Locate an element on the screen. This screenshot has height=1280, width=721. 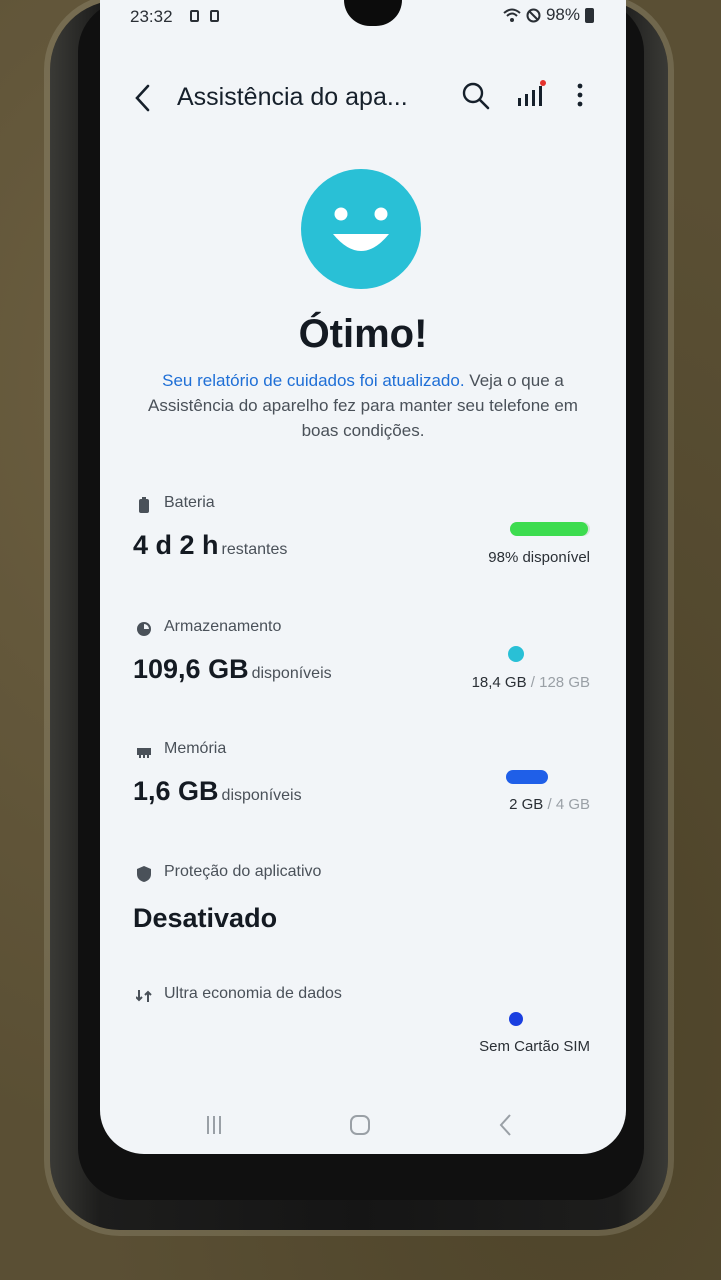
smiley-face-icon is located at coordinates (361, 229).